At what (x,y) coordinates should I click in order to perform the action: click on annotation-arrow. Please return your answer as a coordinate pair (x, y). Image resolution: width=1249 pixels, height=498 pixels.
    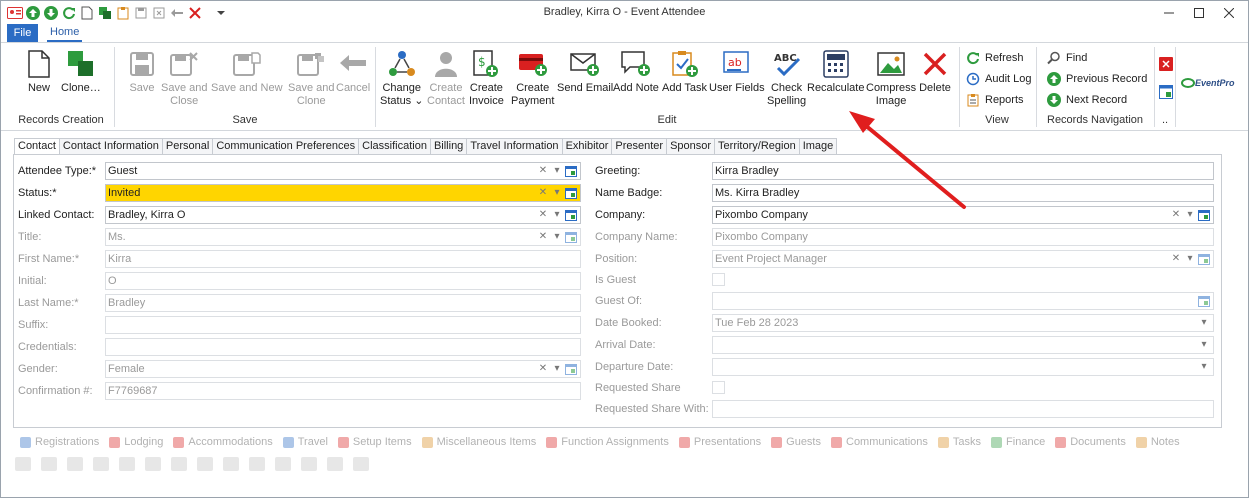
    Looking at the image, I should click on (907, 160).